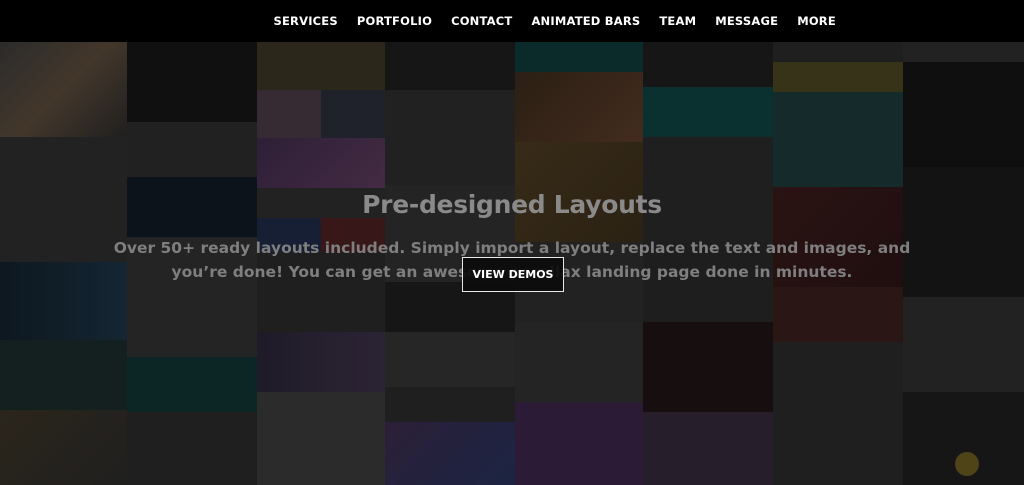  I want to click on nav-item-portfolio: PORTFOLIO, so click(394, 21).